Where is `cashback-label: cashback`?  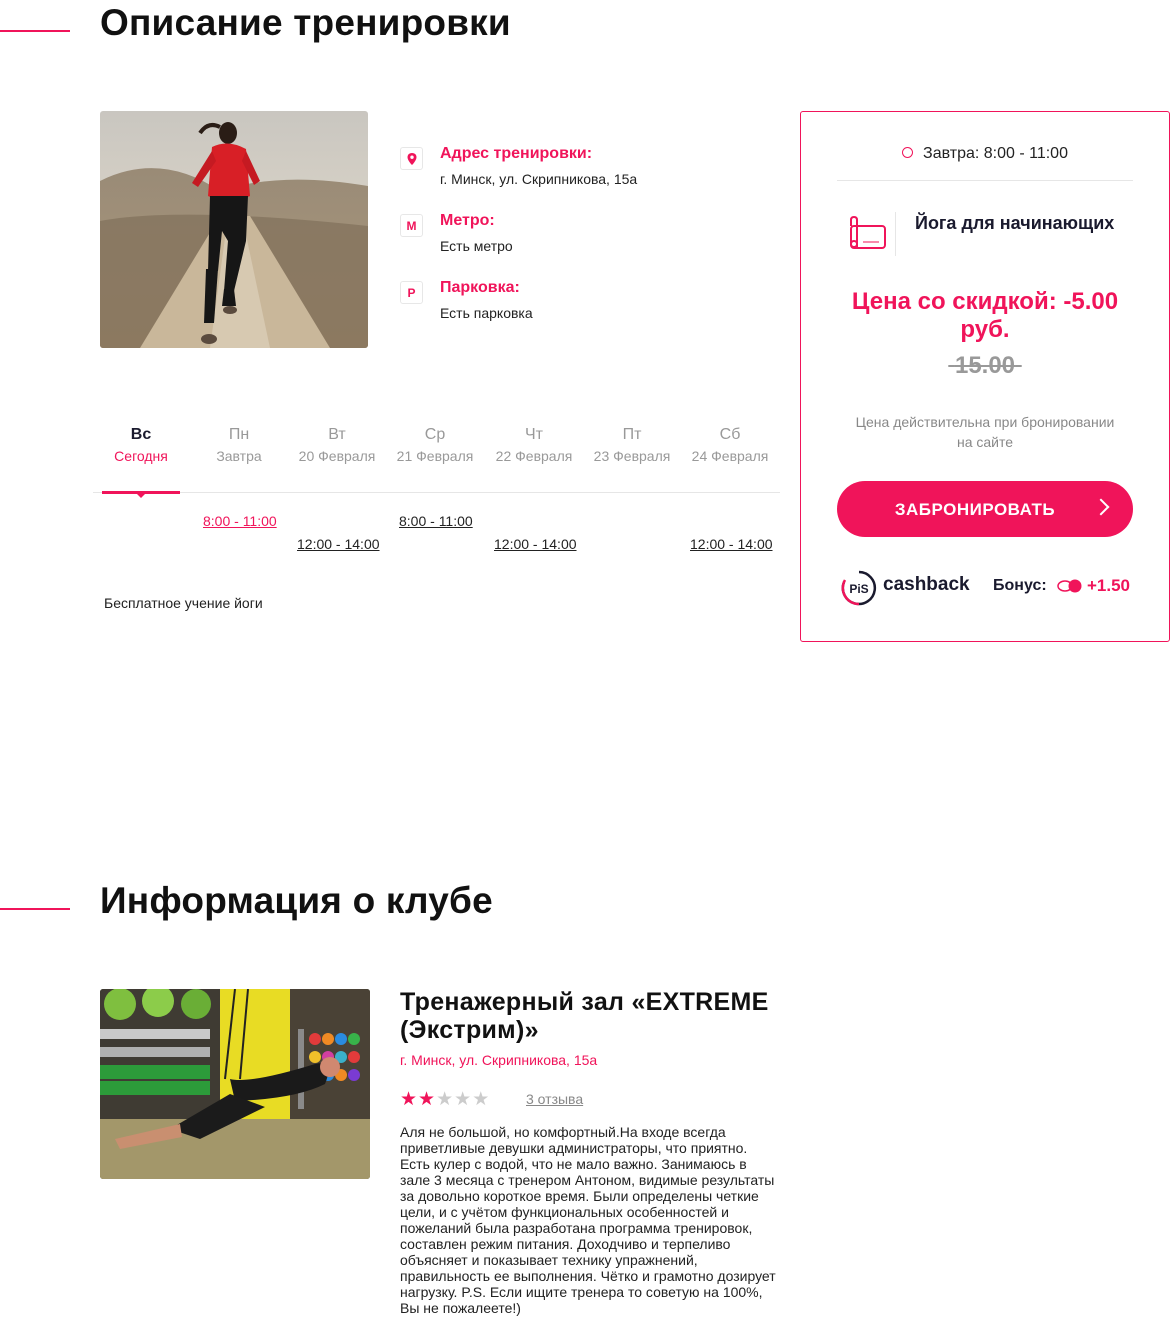
cashback-label: cashback is located at coordinates (926, 584).